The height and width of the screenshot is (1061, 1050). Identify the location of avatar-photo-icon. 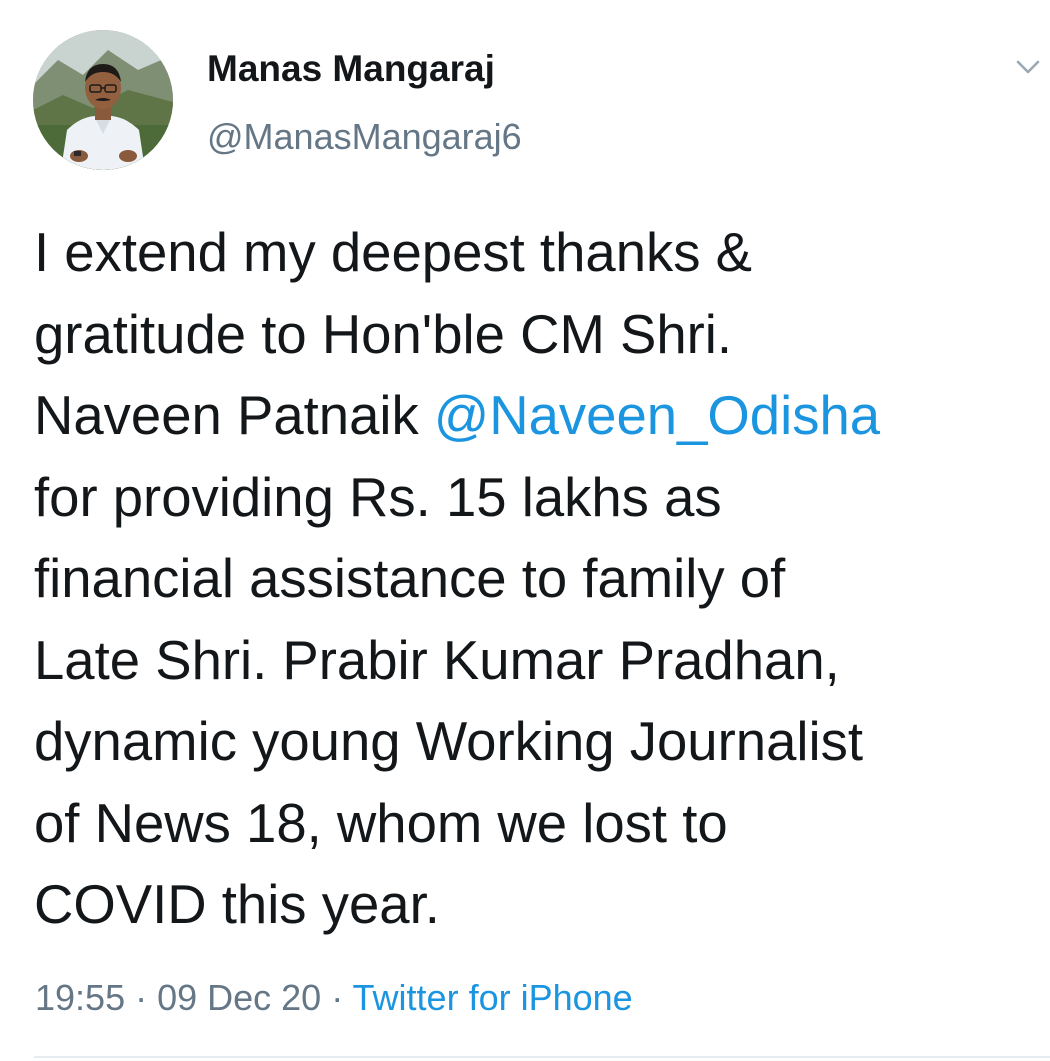
(103, 100).